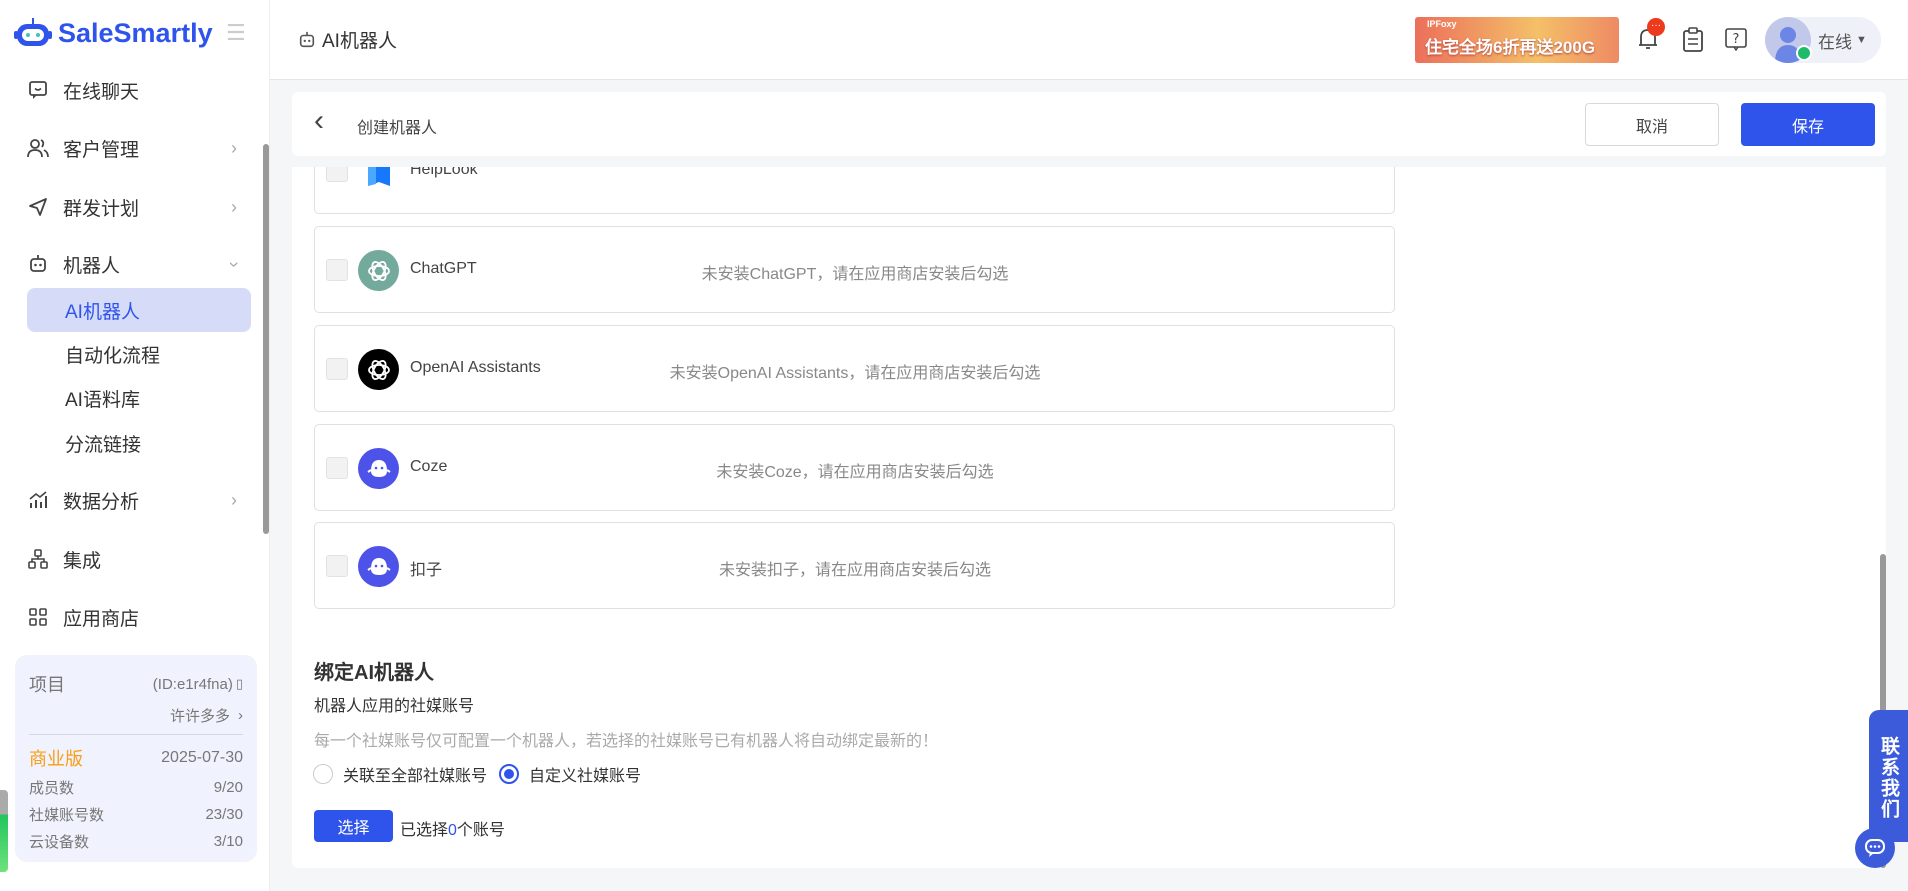 This screenshot has width=1908, height=891. I want to click on sidebar-subitem-automation: 自动化流程, so click(139, 354).